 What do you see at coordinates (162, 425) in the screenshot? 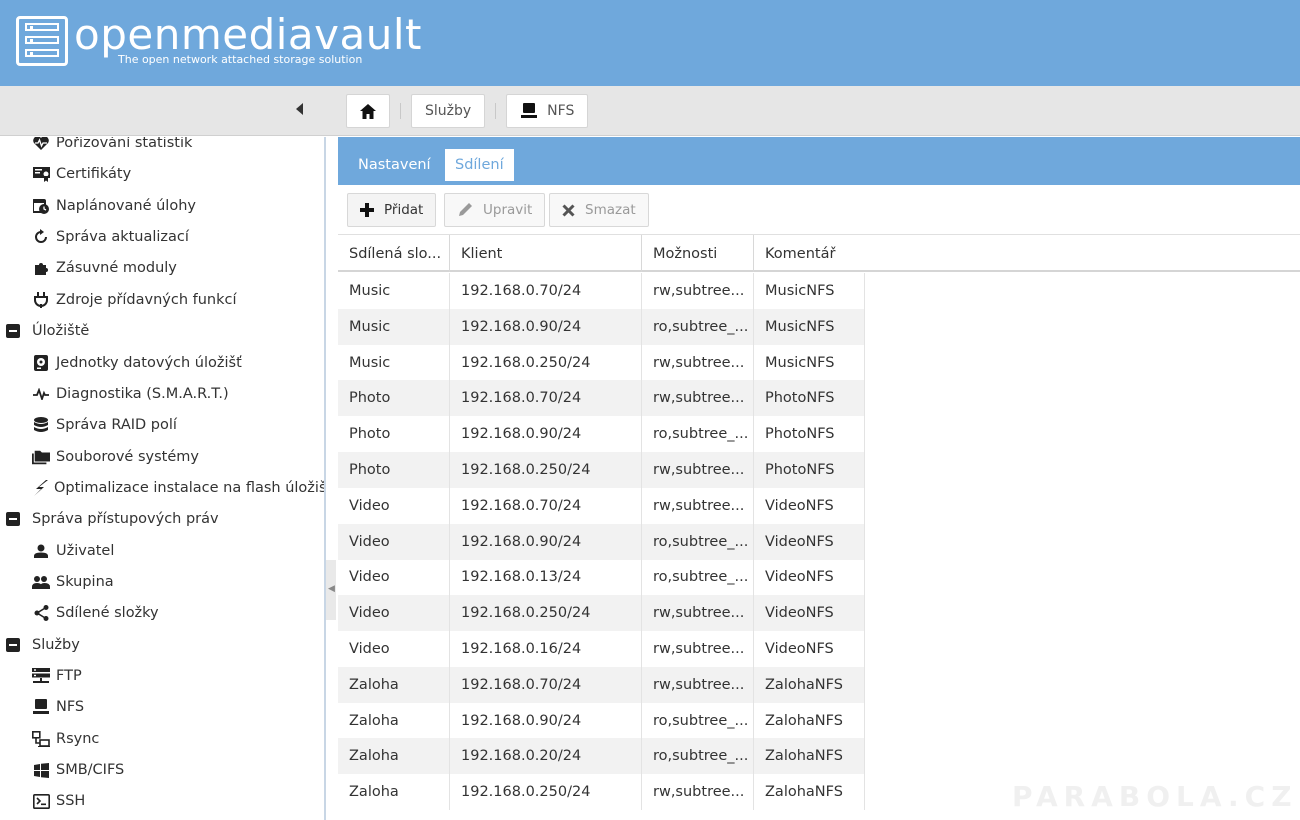
I see `sidebar-item: Správa RAID polí` at bounding box center [162, 425].